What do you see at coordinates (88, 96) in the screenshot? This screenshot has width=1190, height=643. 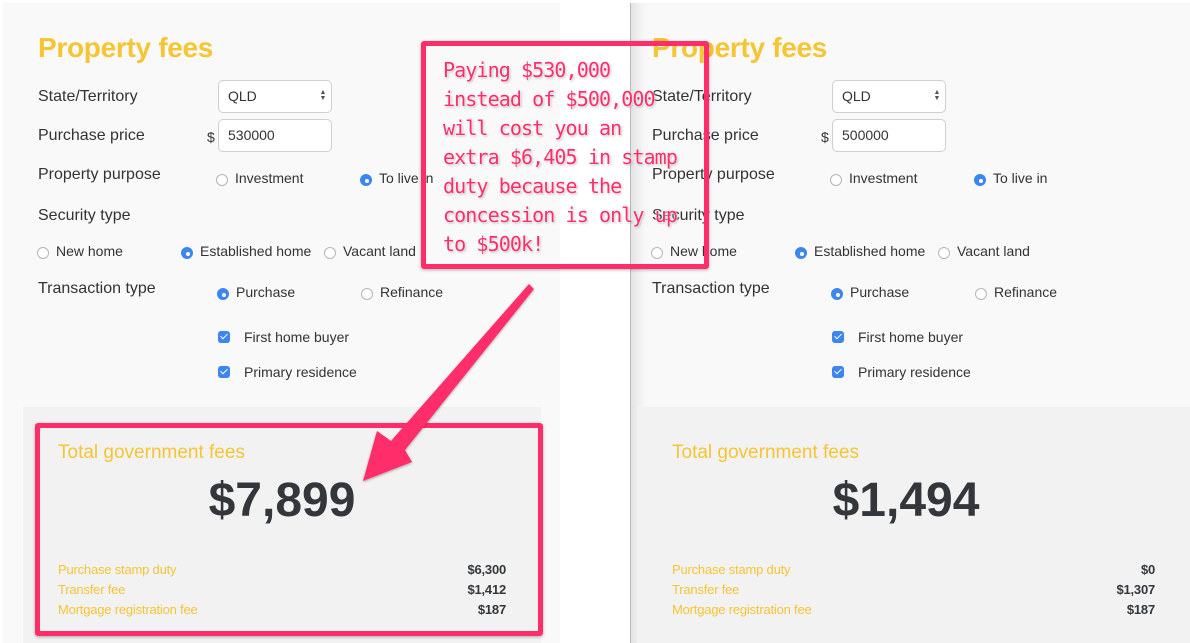 I see `state-label: State/Territory` at bounding box center [88, 96].